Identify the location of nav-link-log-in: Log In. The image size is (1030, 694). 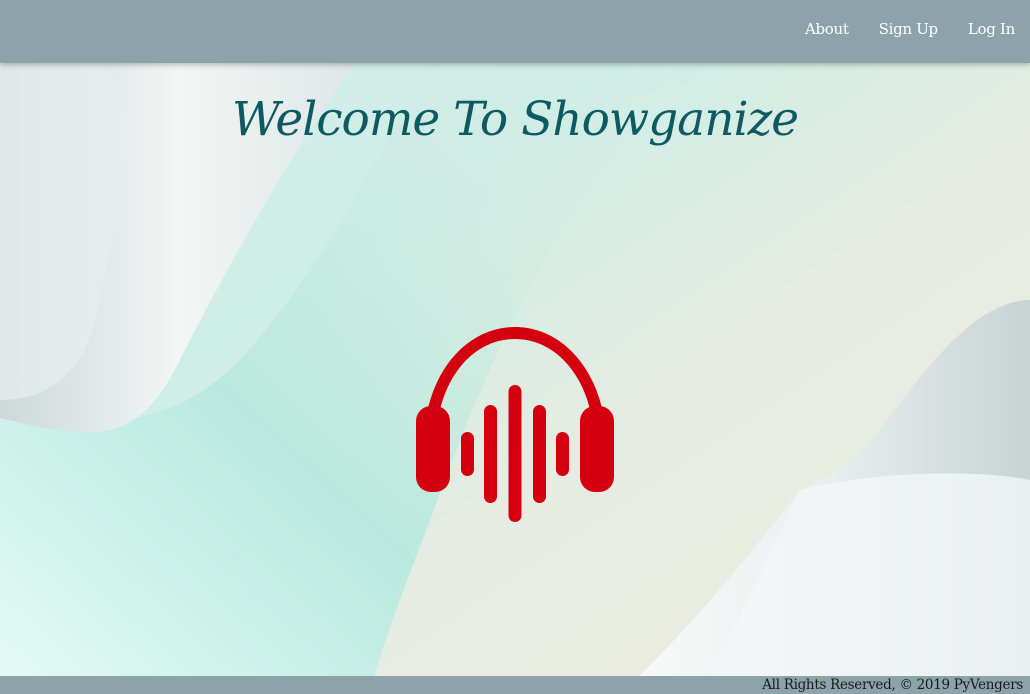
(991, 29).